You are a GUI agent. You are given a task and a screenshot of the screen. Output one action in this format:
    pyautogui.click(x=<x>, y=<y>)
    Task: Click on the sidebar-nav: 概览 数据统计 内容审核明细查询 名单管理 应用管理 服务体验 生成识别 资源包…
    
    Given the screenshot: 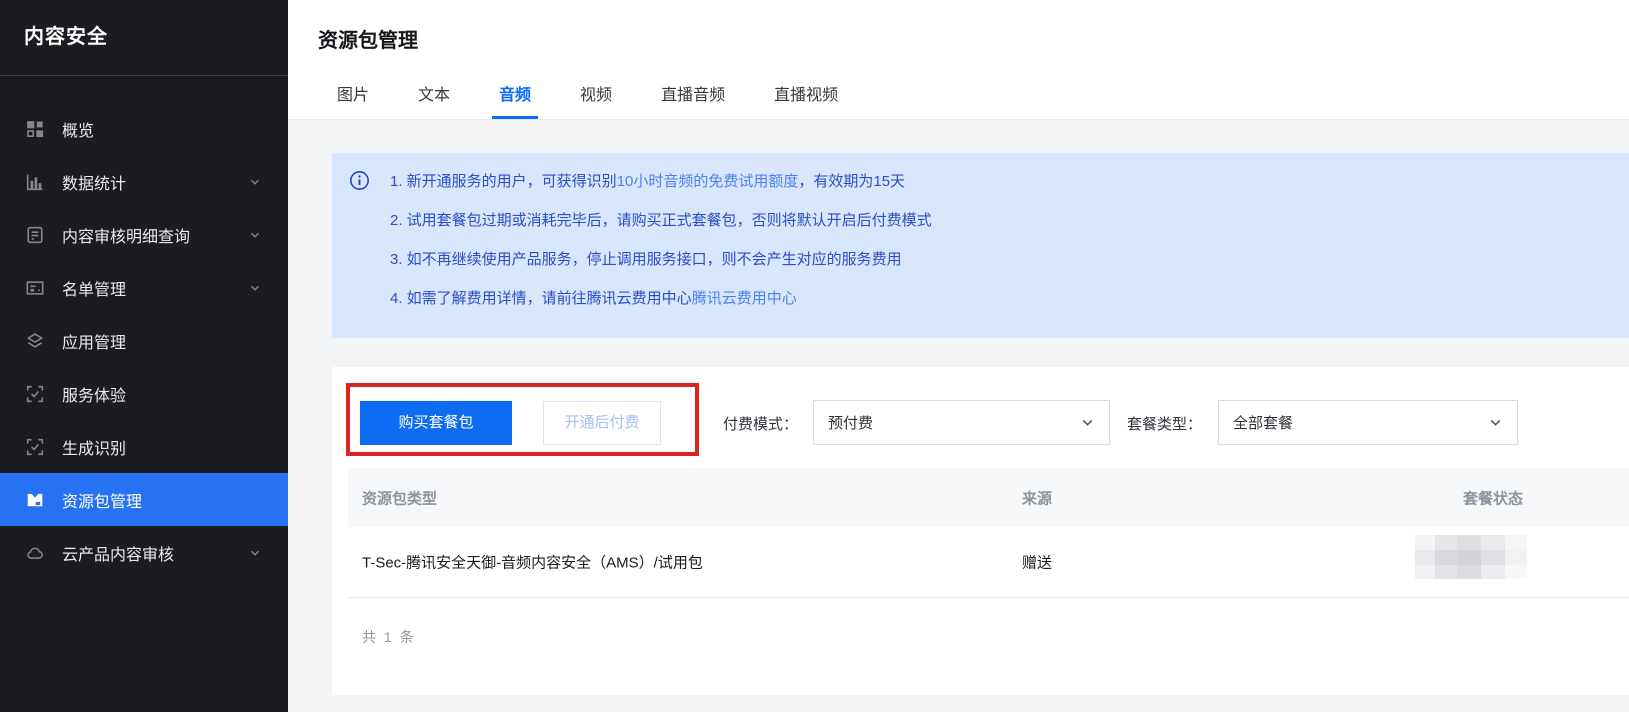 What is the action you would take?
    pyautogui.click(x=144, y=340)
    